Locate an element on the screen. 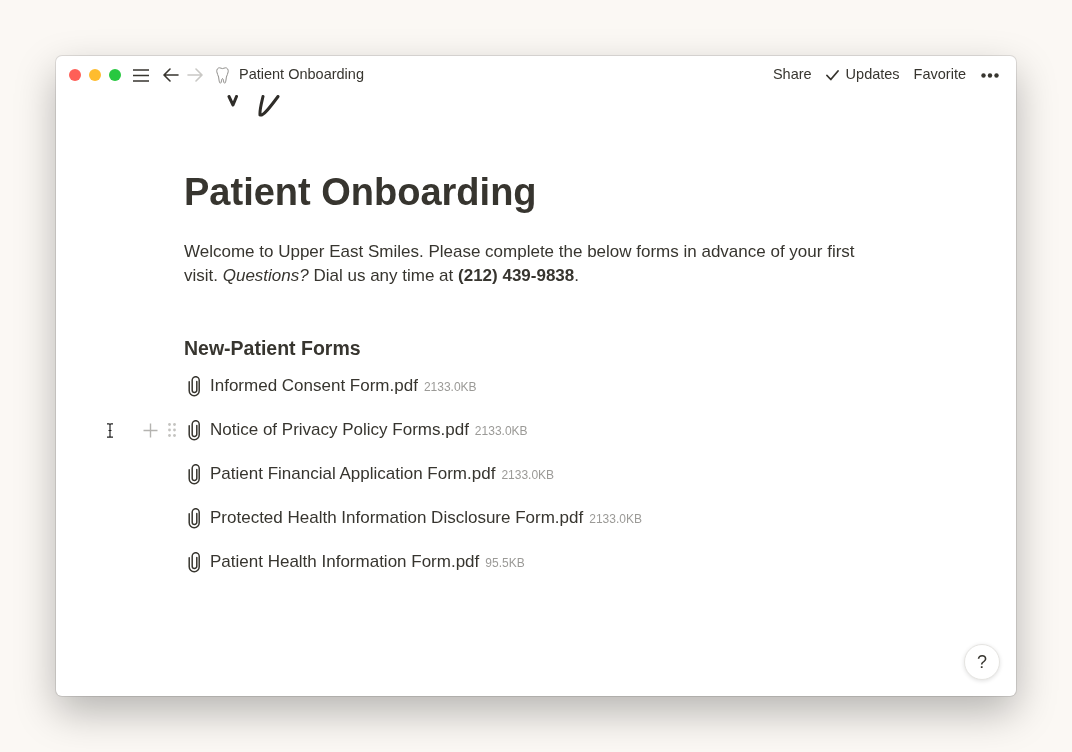  file-name-link: Patient Health Information Form.pdf is located at coordinates (345, 562).